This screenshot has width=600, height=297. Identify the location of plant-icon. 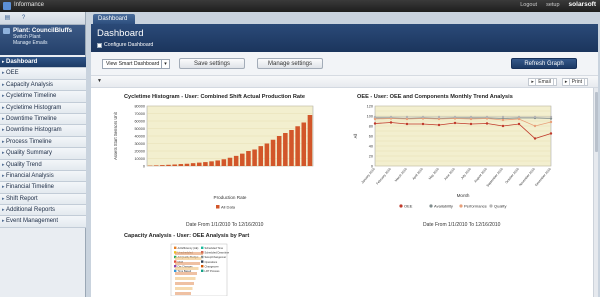
(6, 31).